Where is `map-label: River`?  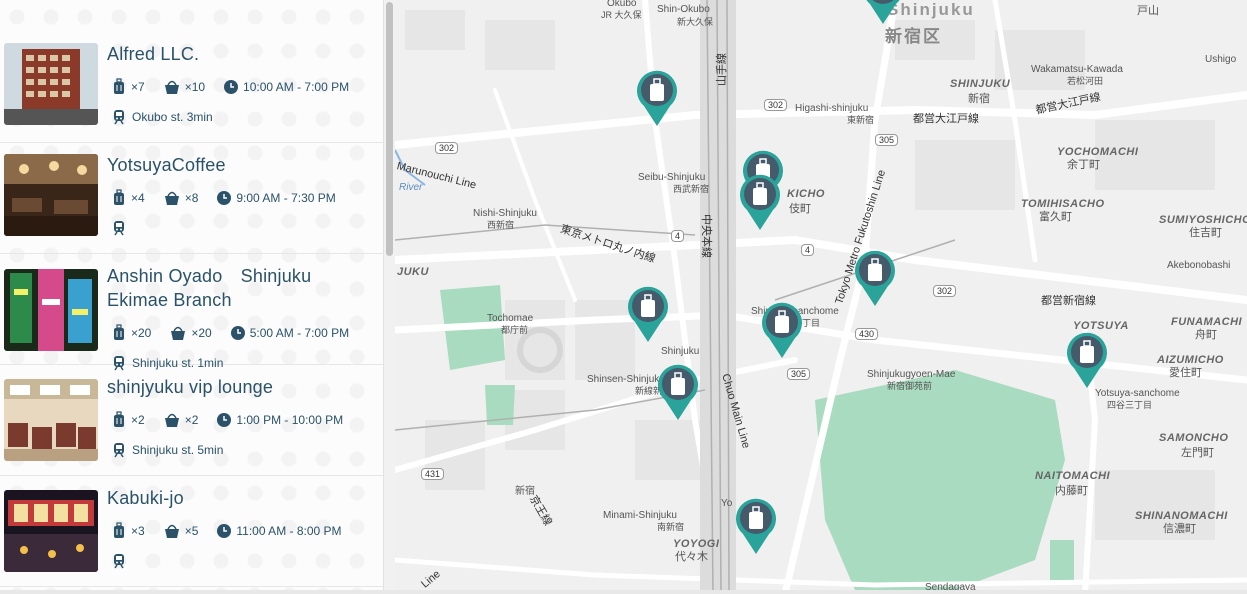 map-label: River is located at coordinates (411, 187).